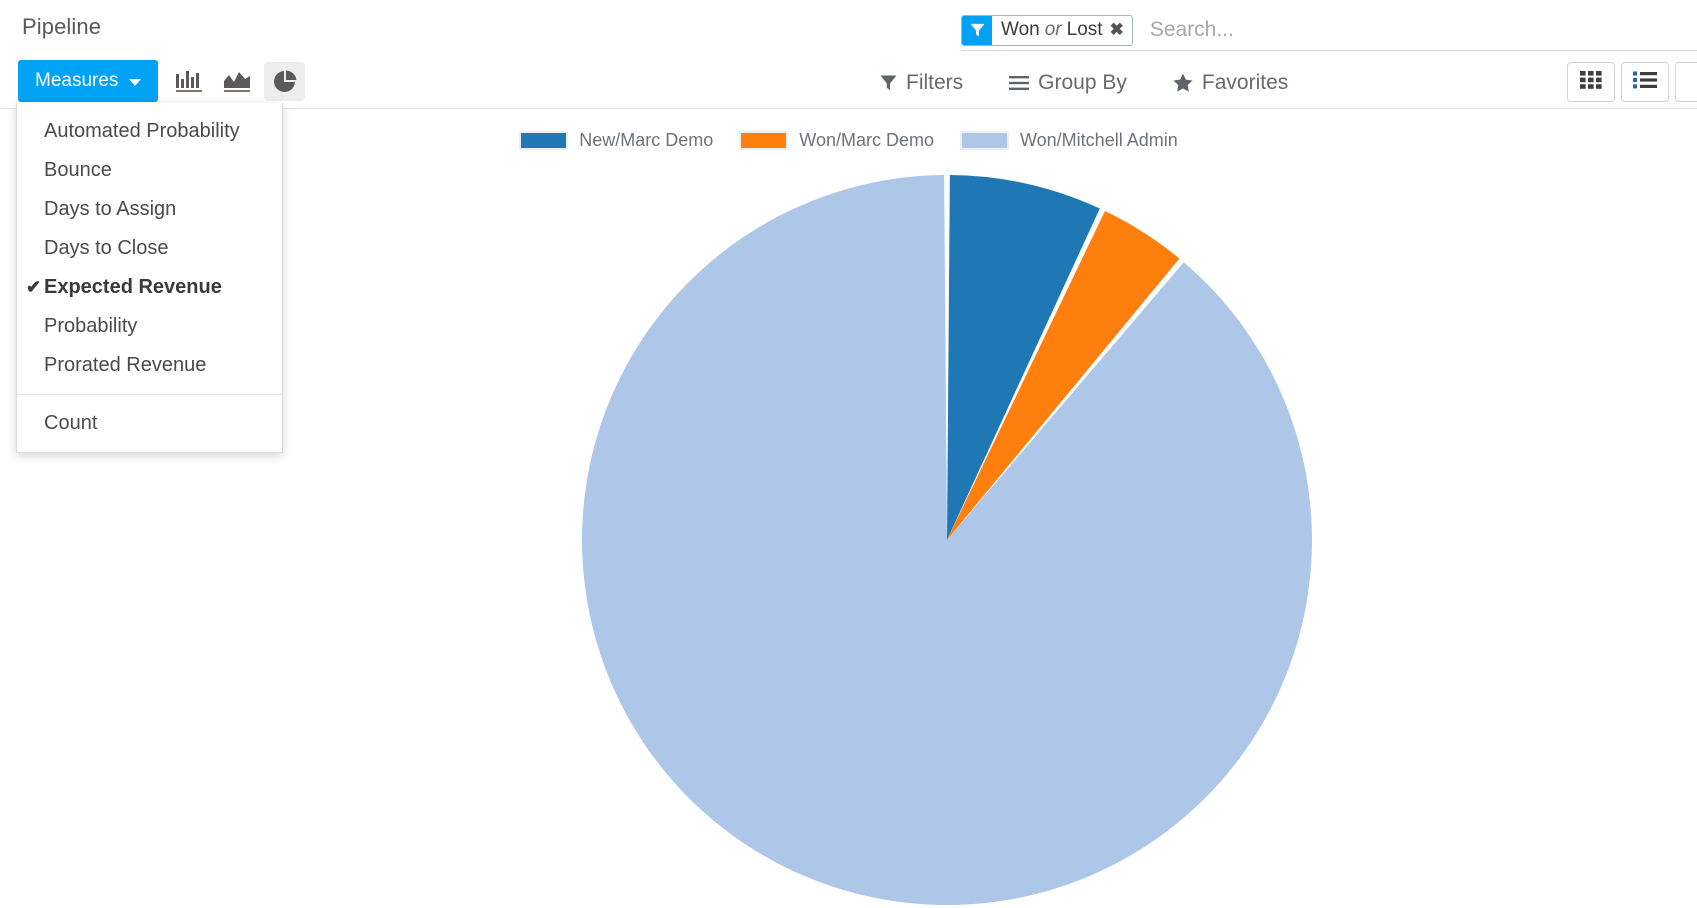  What do you see at coordinates (91, 326) in the screenshot?
I see `measure-label: Probability` at bounding box center [91, 326].